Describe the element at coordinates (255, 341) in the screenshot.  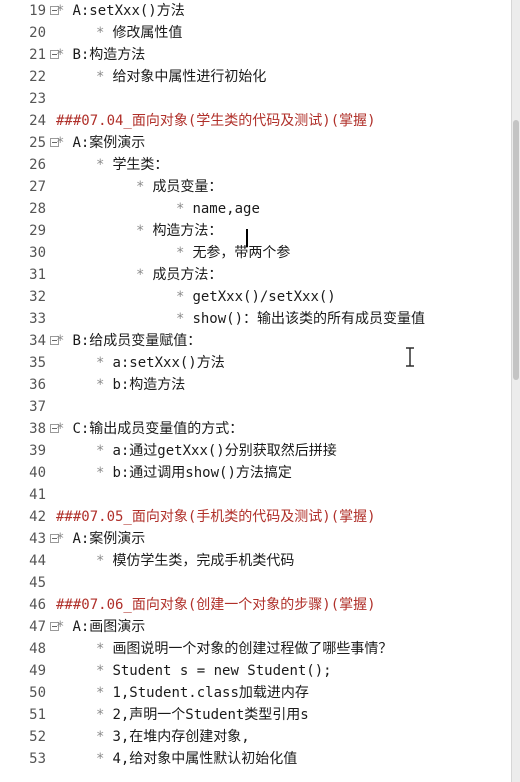
I see `editor-line: 34 * B:给成员变量赋值：` at that location.